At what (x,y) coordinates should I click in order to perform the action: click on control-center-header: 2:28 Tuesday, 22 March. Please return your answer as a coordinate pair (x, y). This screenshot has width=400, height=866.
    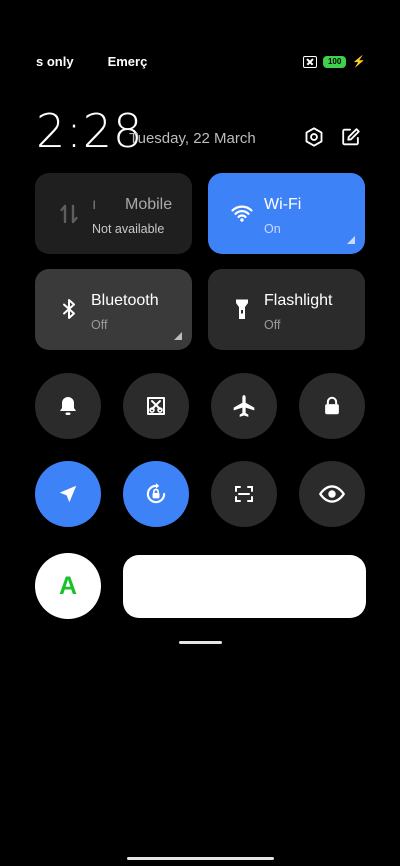
    Looking at the image, I should click on (201, 131).